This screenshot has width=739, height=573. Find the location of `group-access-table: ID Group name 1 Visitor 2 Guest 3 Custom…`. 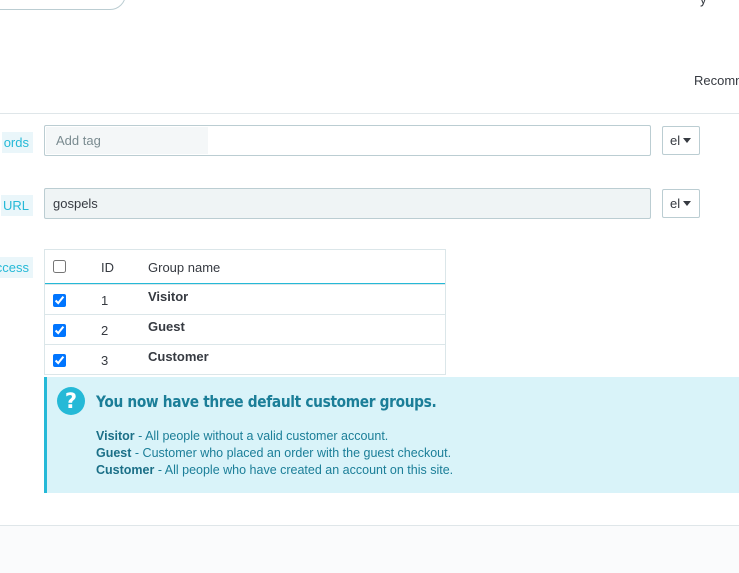

group-access-table: ID Group name 1 Visitor 2 Guest 3 Custom… is located at coordinates (245, 312).